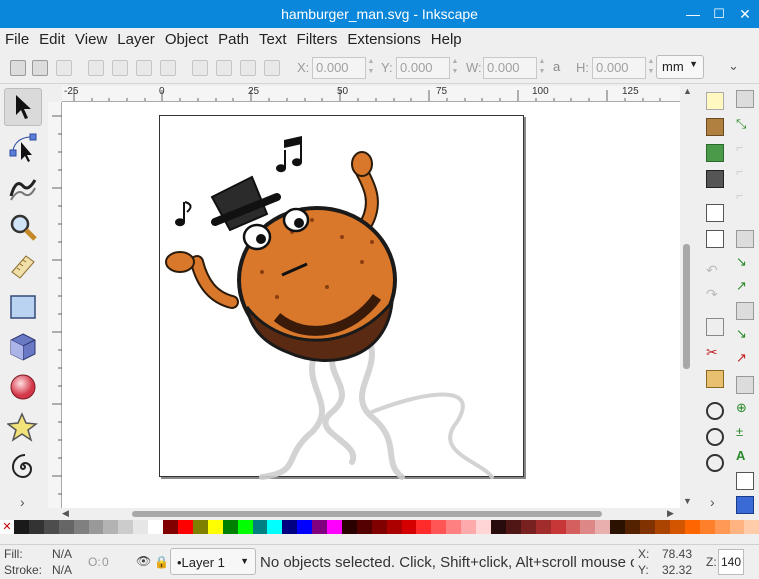 The width and height of the screenshot is (759, 579). What do you see at coordinates (96, 68) in the screenshot?
I see `rotate-ccw-icon` at bounding box center [96, 68].